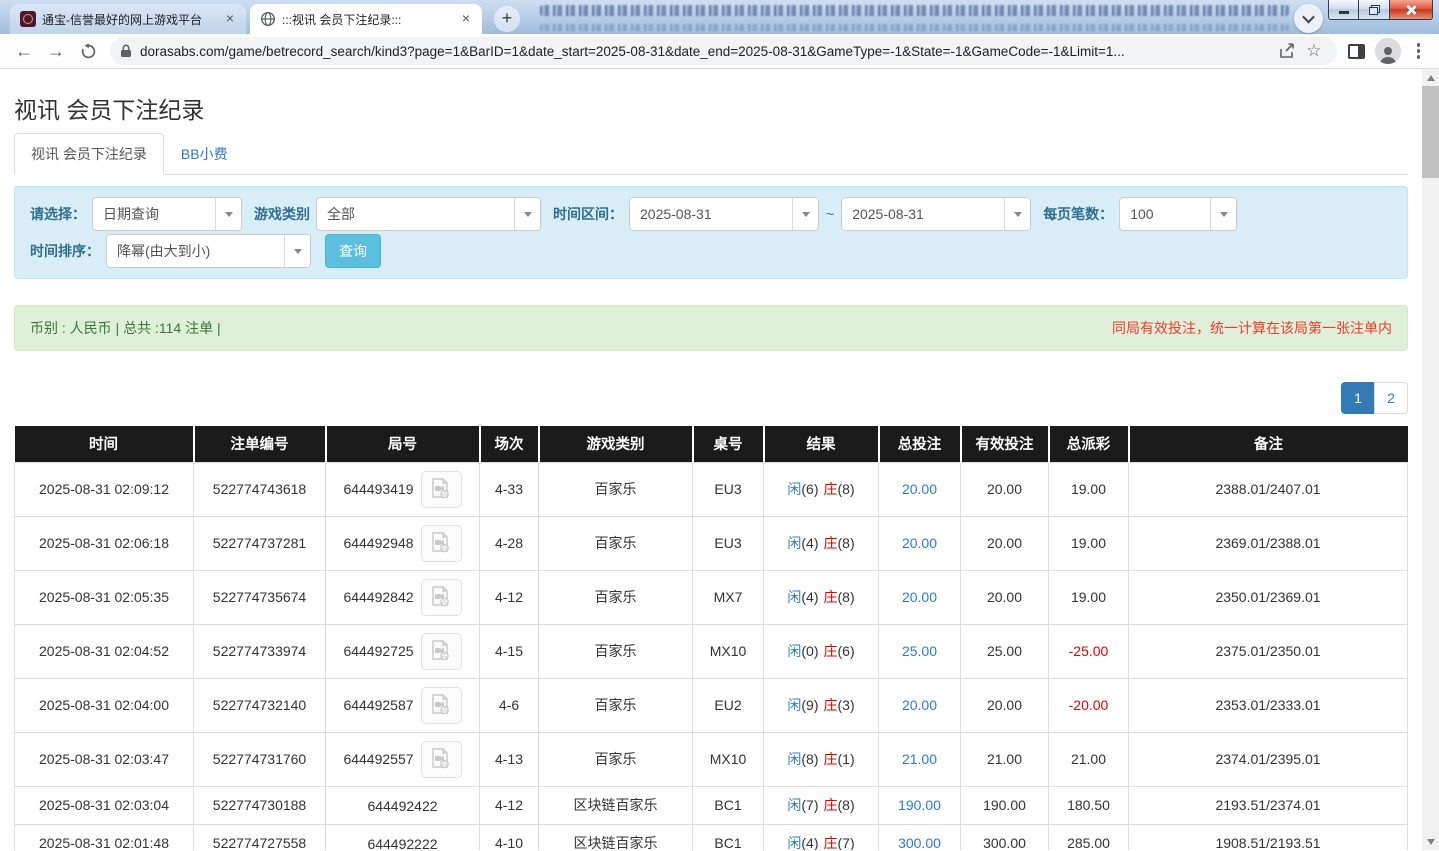 The image size is (1439, 851). Describe the element at coordinates (378, 543) in the screenshot. I see `round-number: 644492948` at that location.